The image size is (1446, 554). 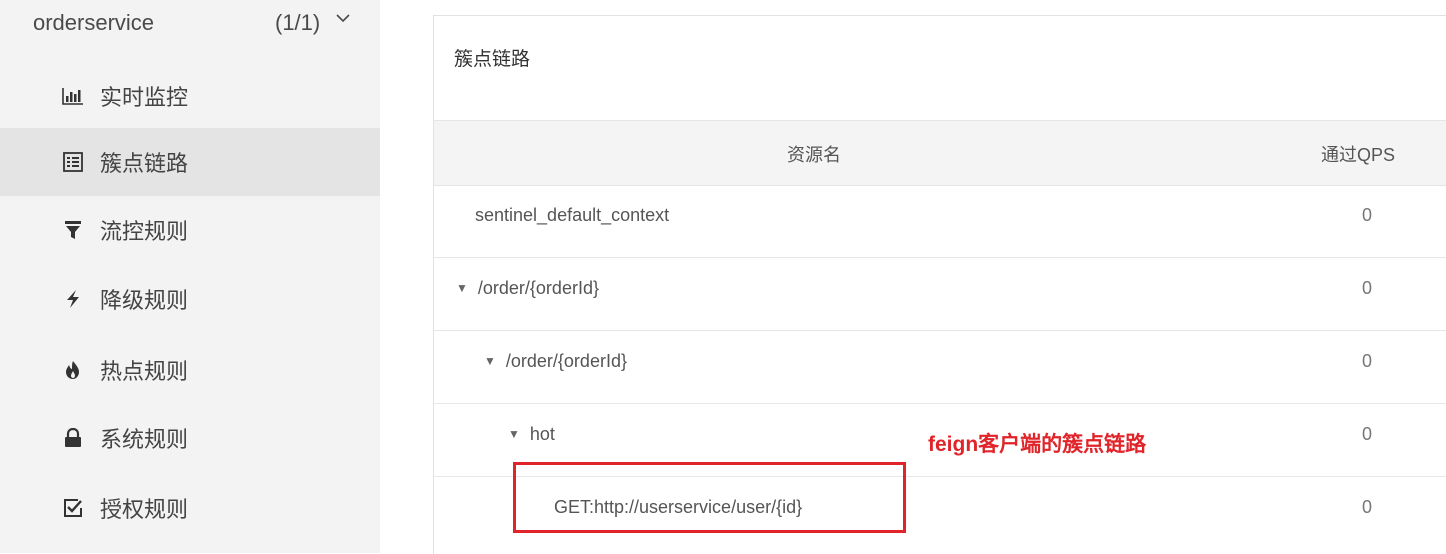 What do you see at coordinates (190, 230) in the screenshot?
I see `sidebar-item-flow-rules: 流控规则` at bounding box center [190, 230].